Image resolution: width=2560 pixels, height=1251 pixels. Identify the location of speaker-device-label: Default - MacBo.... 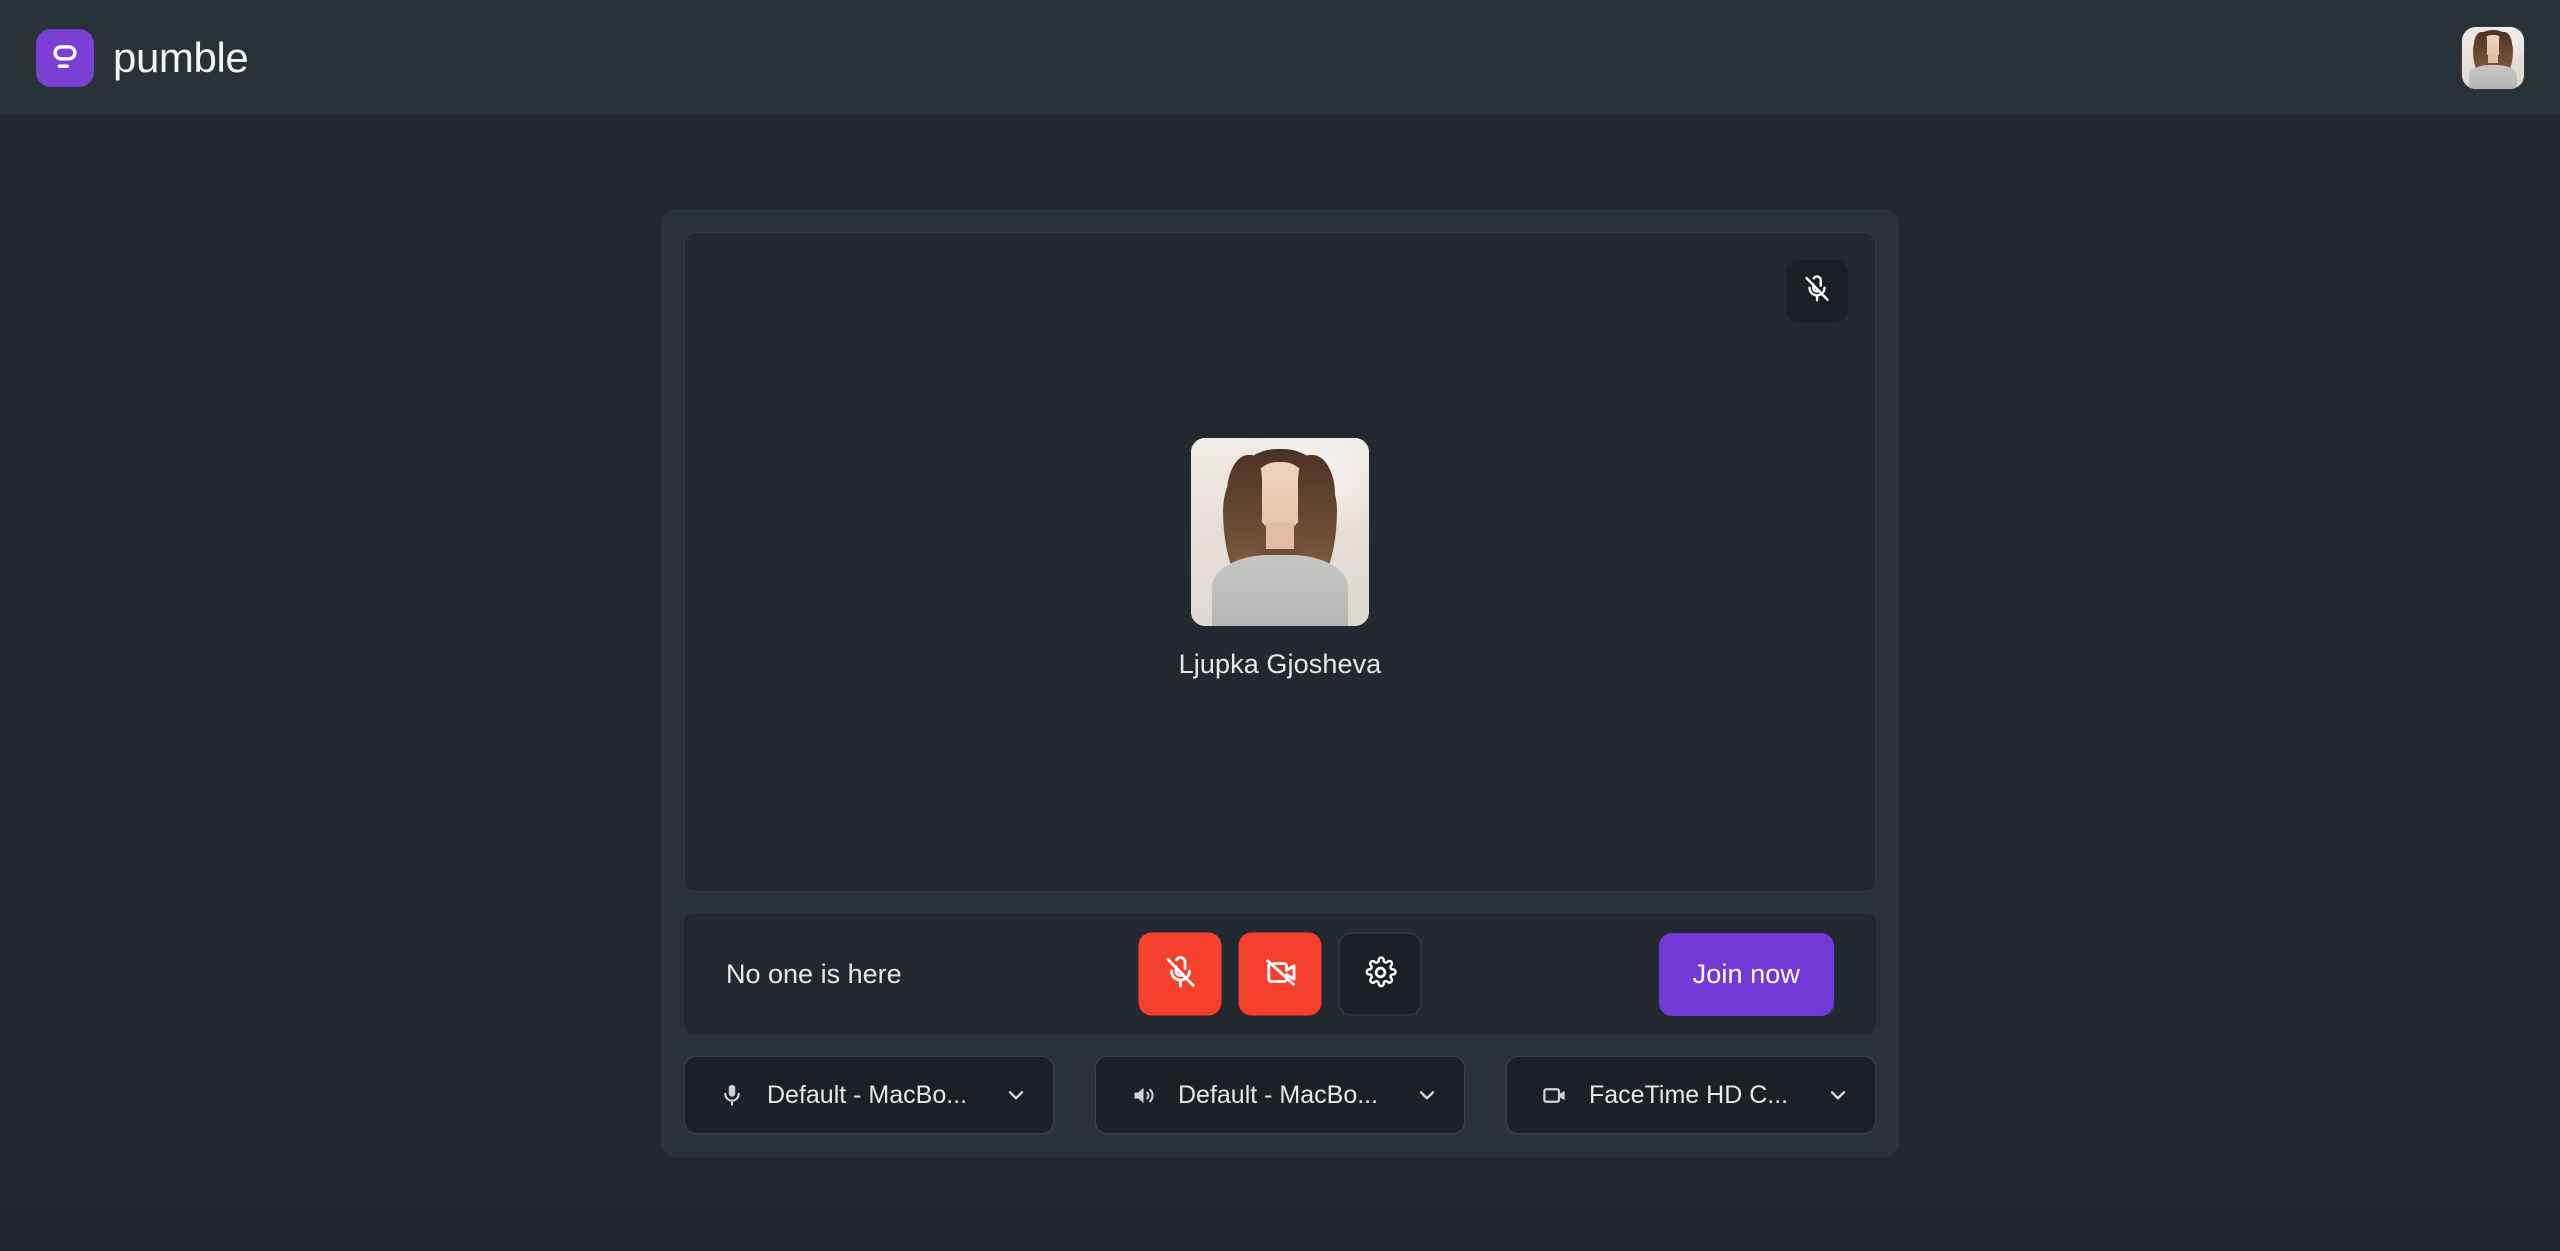
(1278, 1094).